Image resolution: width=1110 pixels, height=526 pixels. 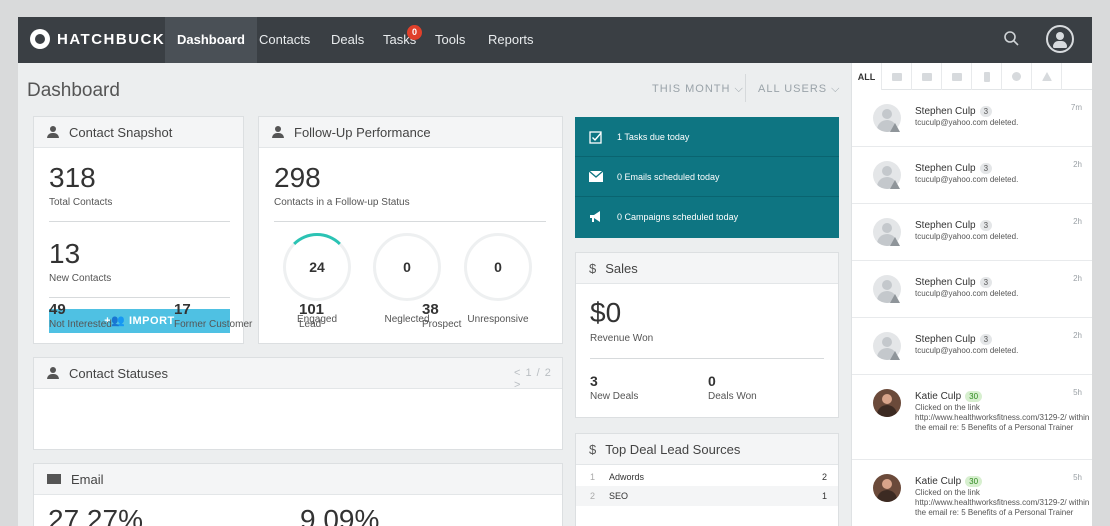 What do you see at coordinates (53, 132) in the screenshot?
I see `person-icon` at bounding box center [53, 132].